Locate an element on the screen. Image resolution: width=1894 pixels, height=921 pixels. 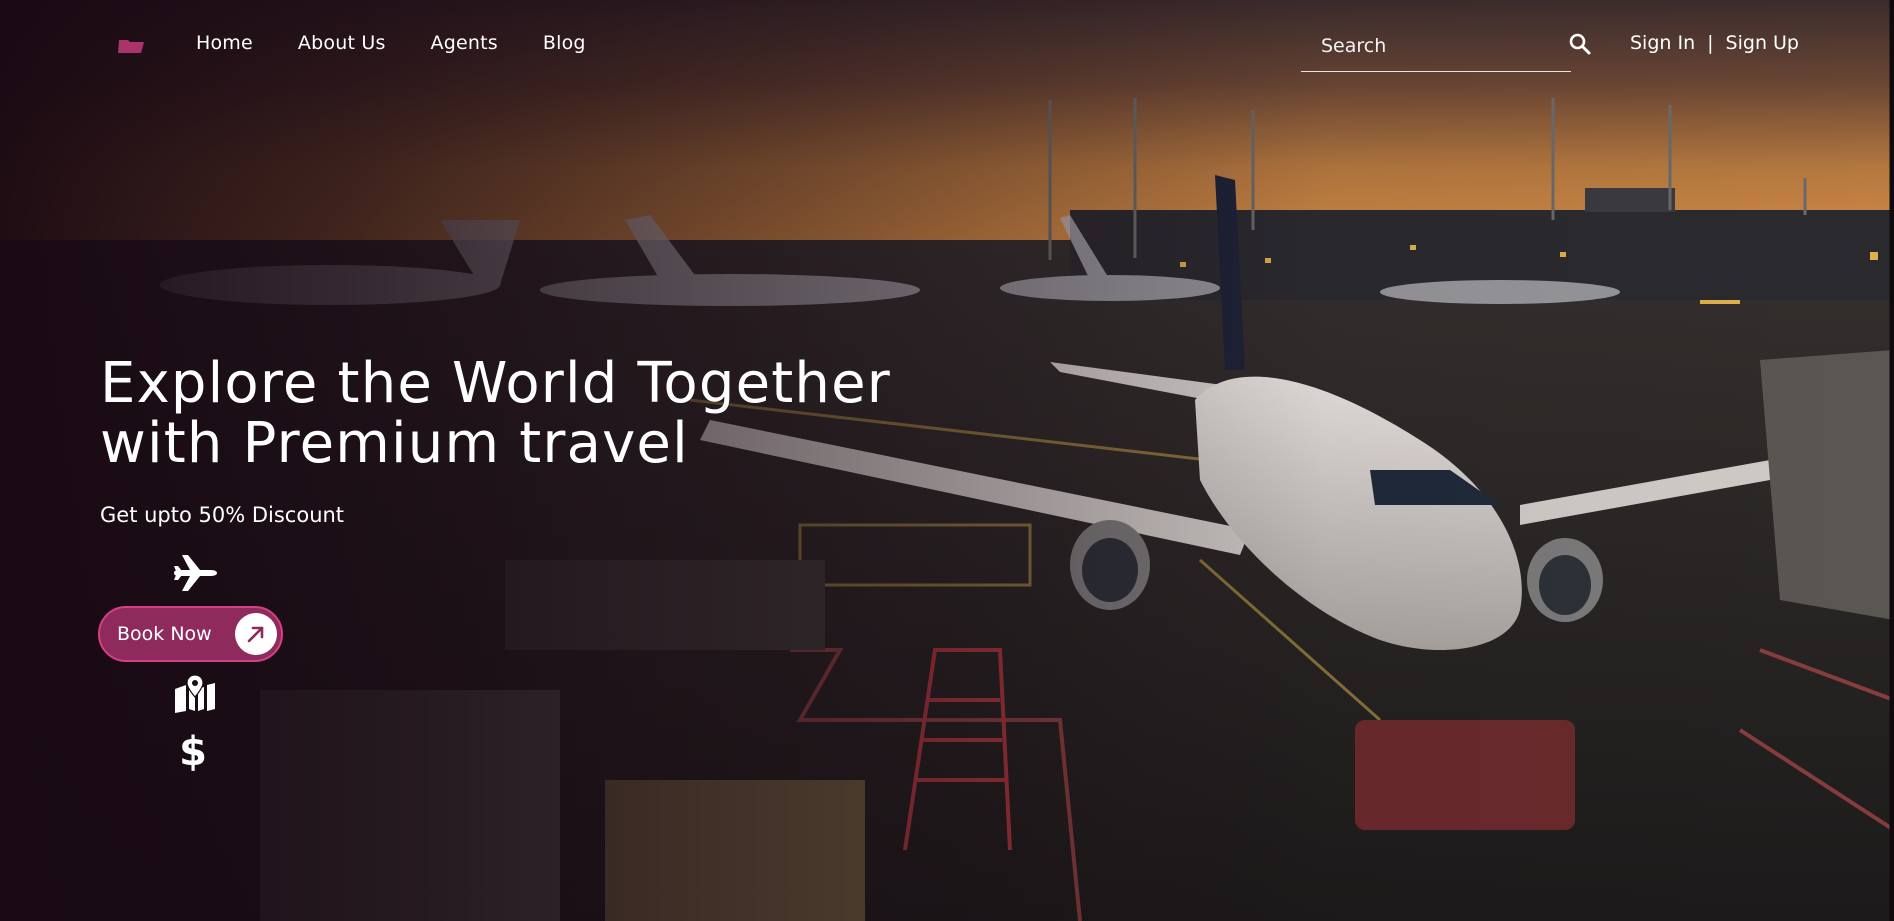
dollar-icon: $ is located at coordinates (193, 752).